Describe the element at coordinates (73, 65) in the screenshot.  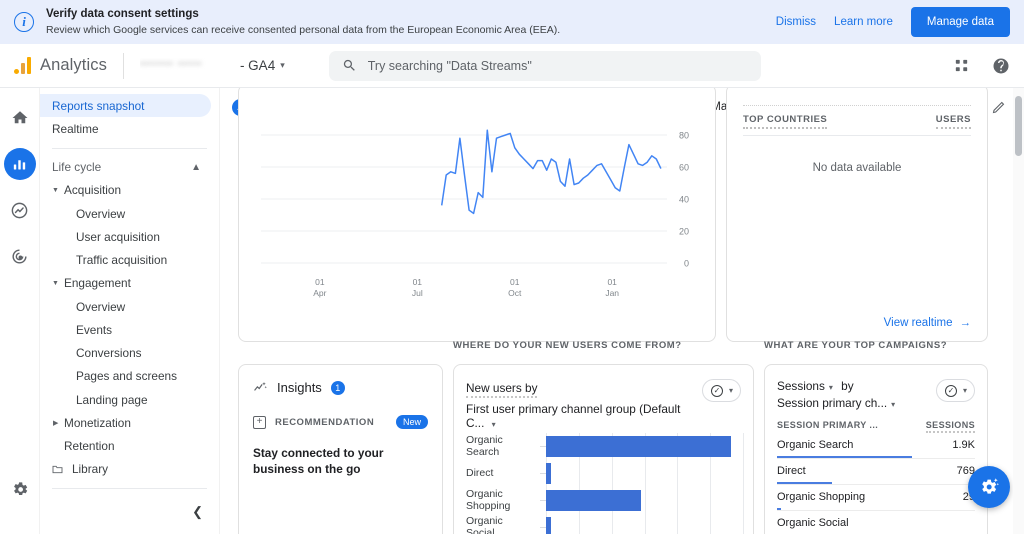
I see `brand-title: Analytics` at that location.